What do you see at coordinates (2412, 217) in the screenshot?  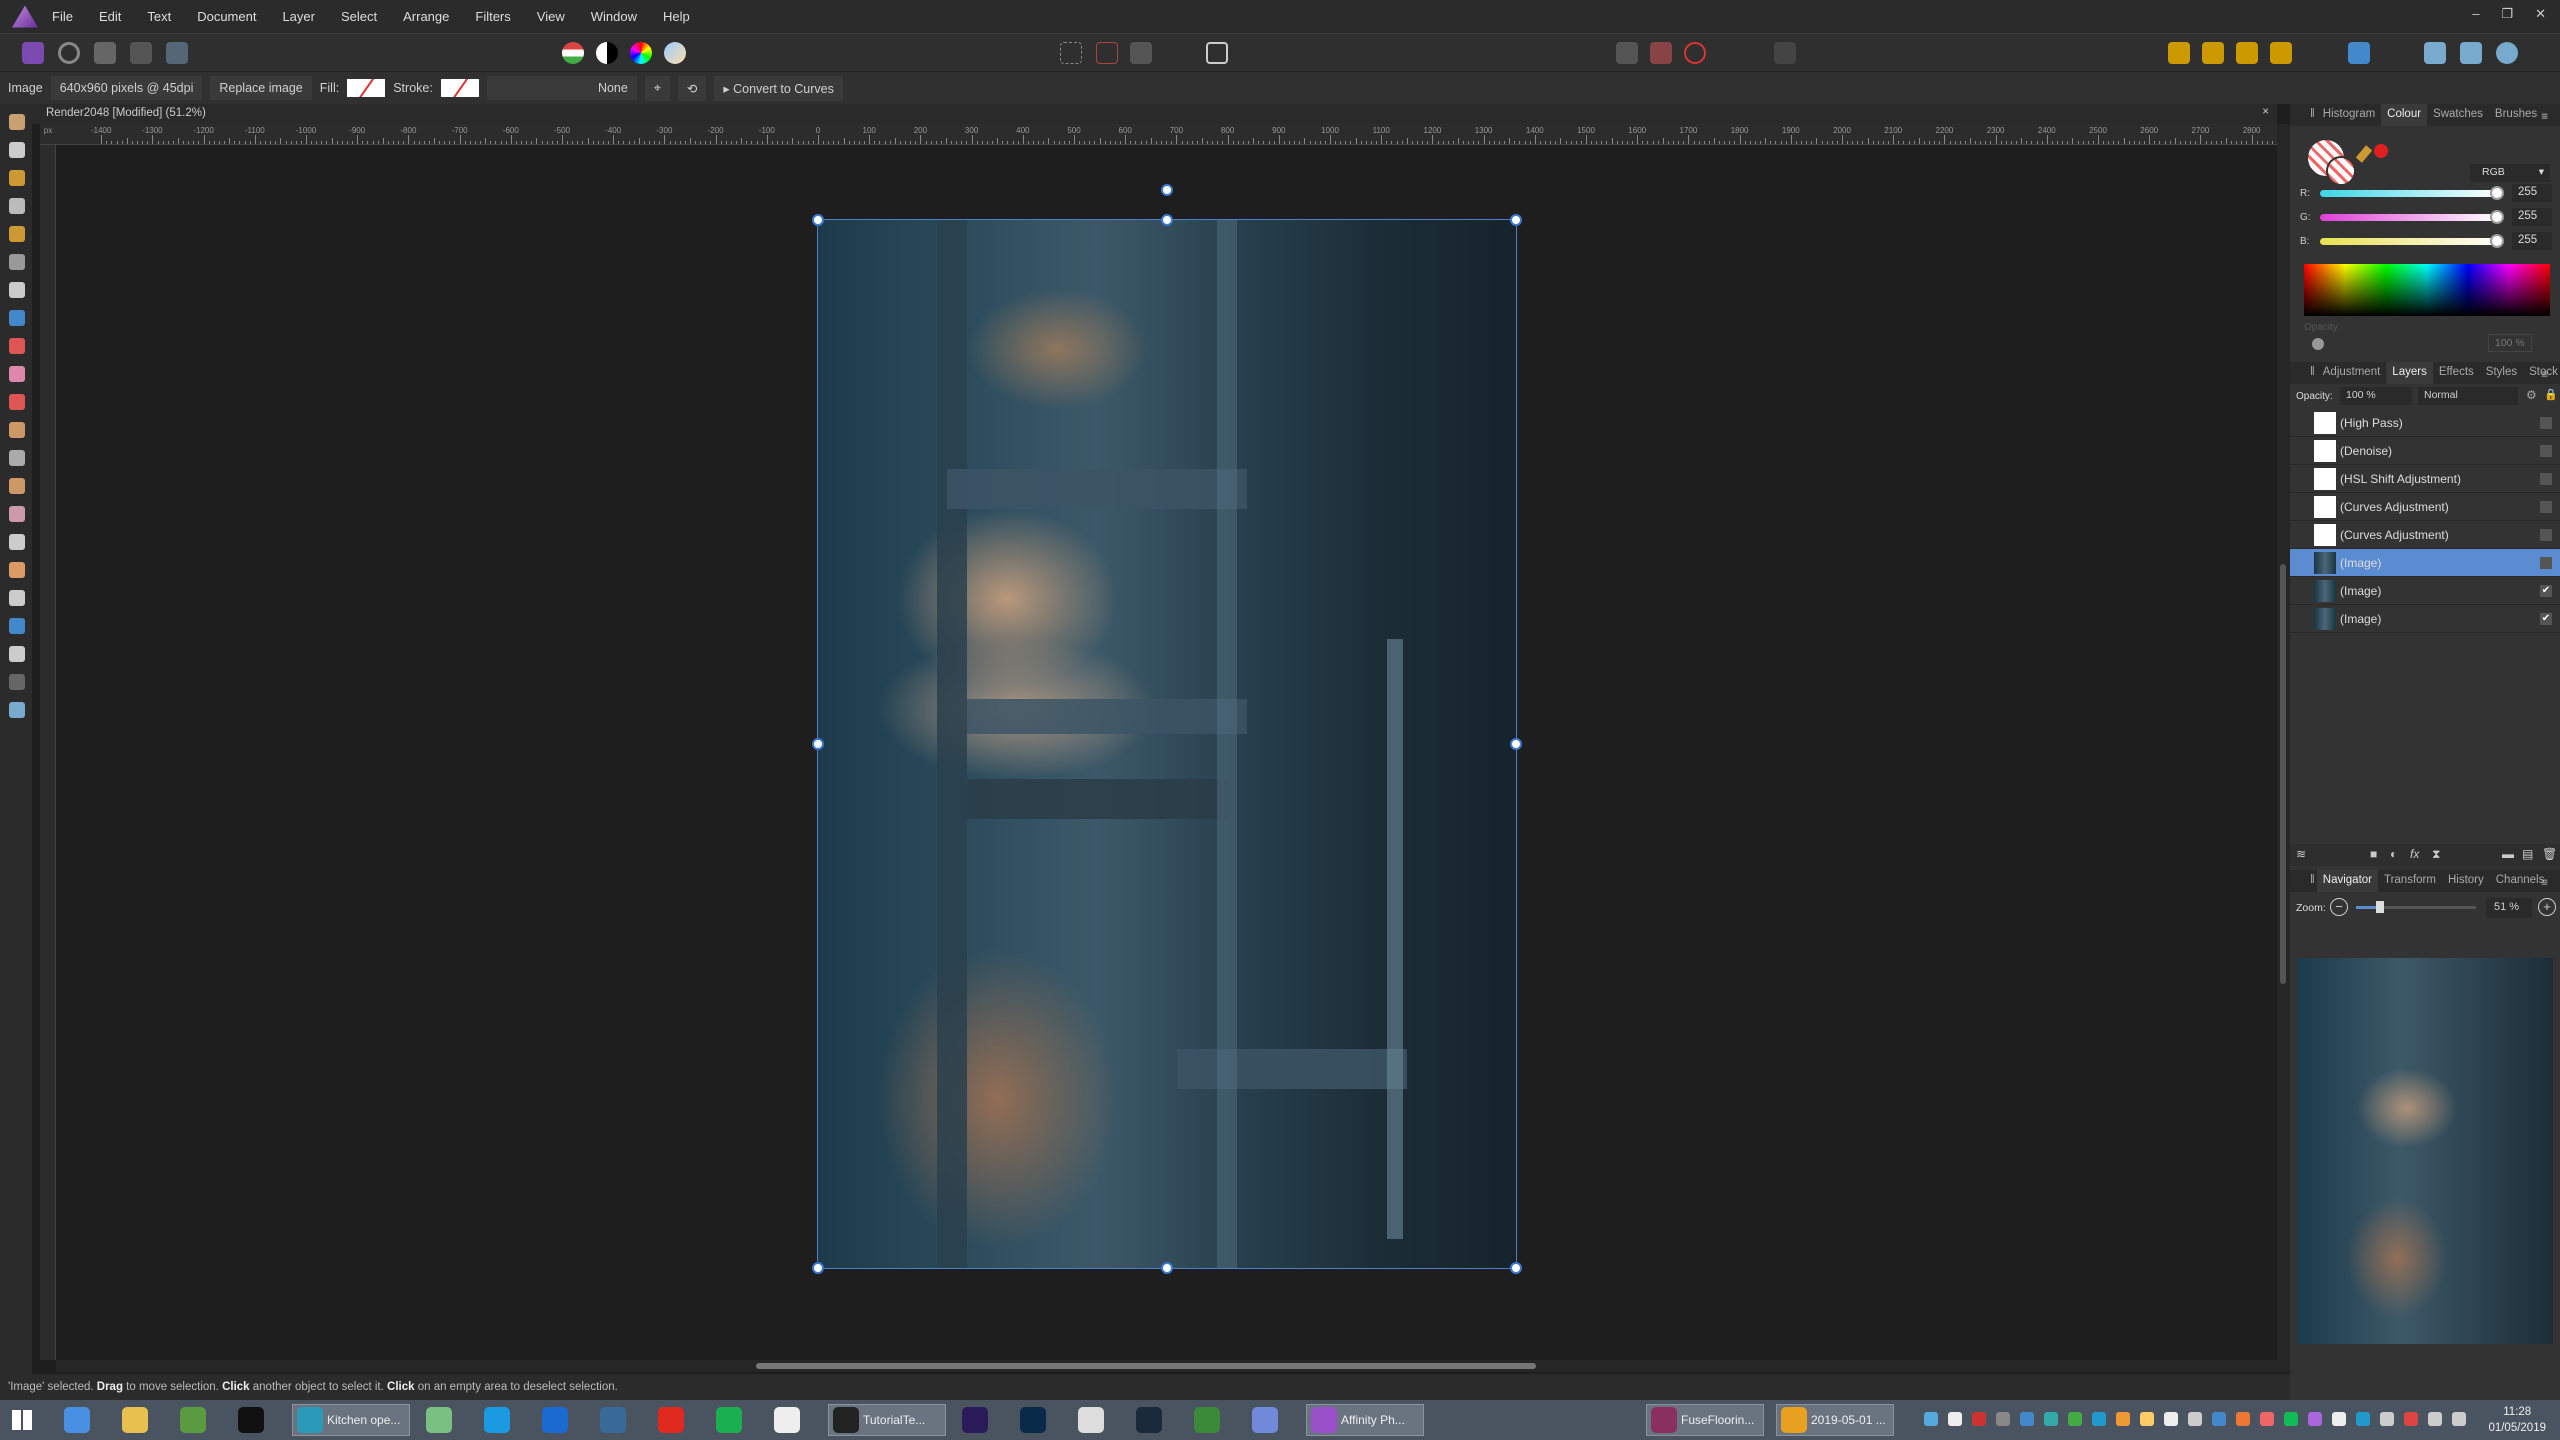 I see `channel-slider-g` at bounding box center [2412, 217].